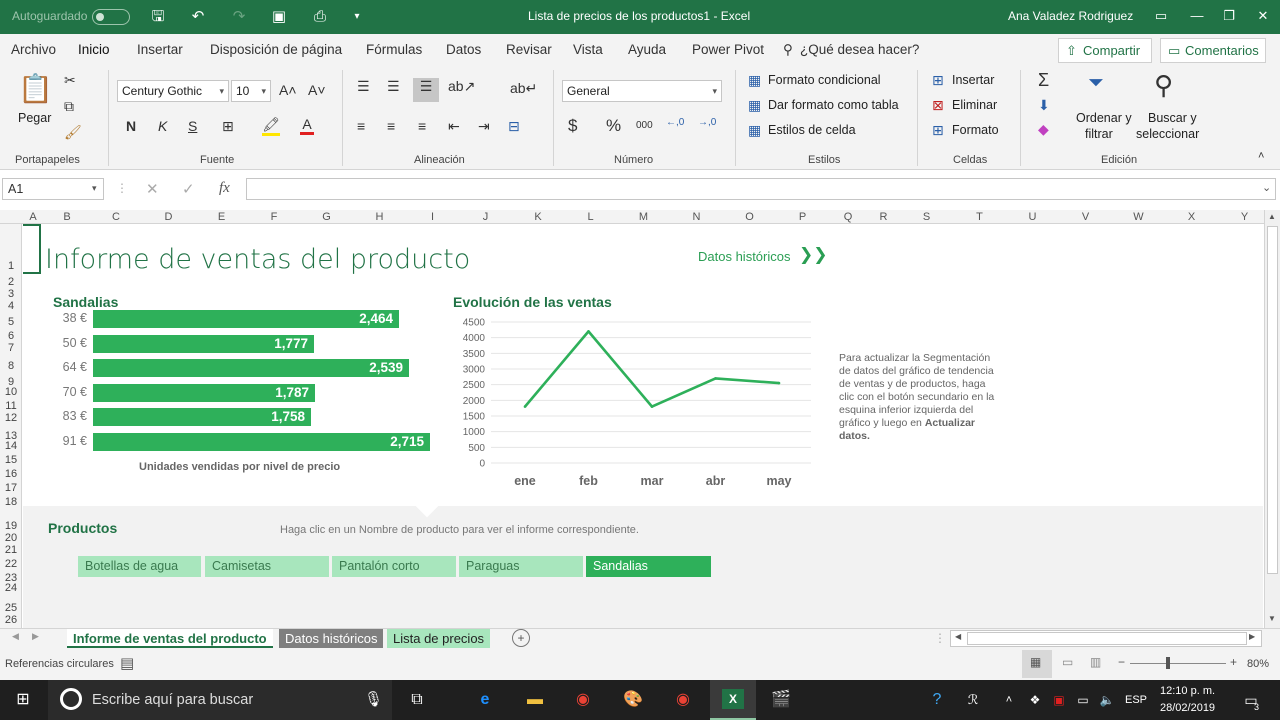 Image resolution: width=1280 pixels, height=720 pixels. Describe the element at coordinates (162, 126) in the screenshot. I see `italic-icon: K` at that location.